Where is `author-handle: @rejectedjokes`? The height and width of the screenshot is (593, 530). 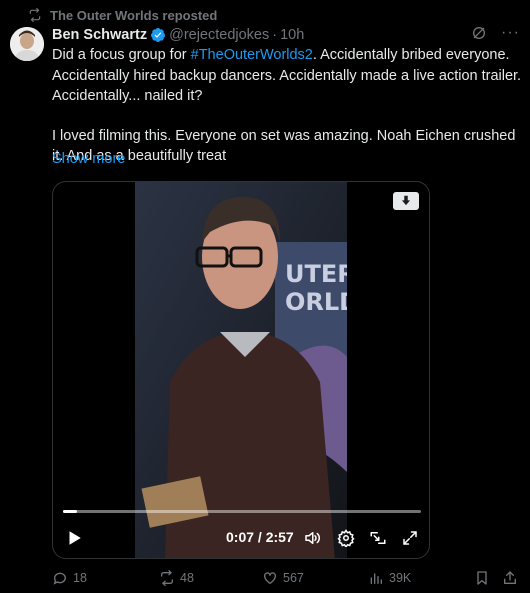 author-handle: @rejectedjokes is located at coordinates (219, 35).